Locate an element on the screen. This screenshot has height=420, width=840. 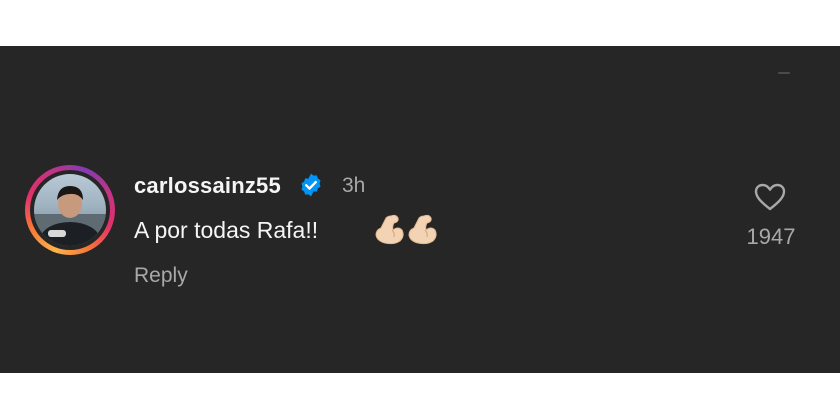
username: carlossainz55 is located at coordinates (207, 186).